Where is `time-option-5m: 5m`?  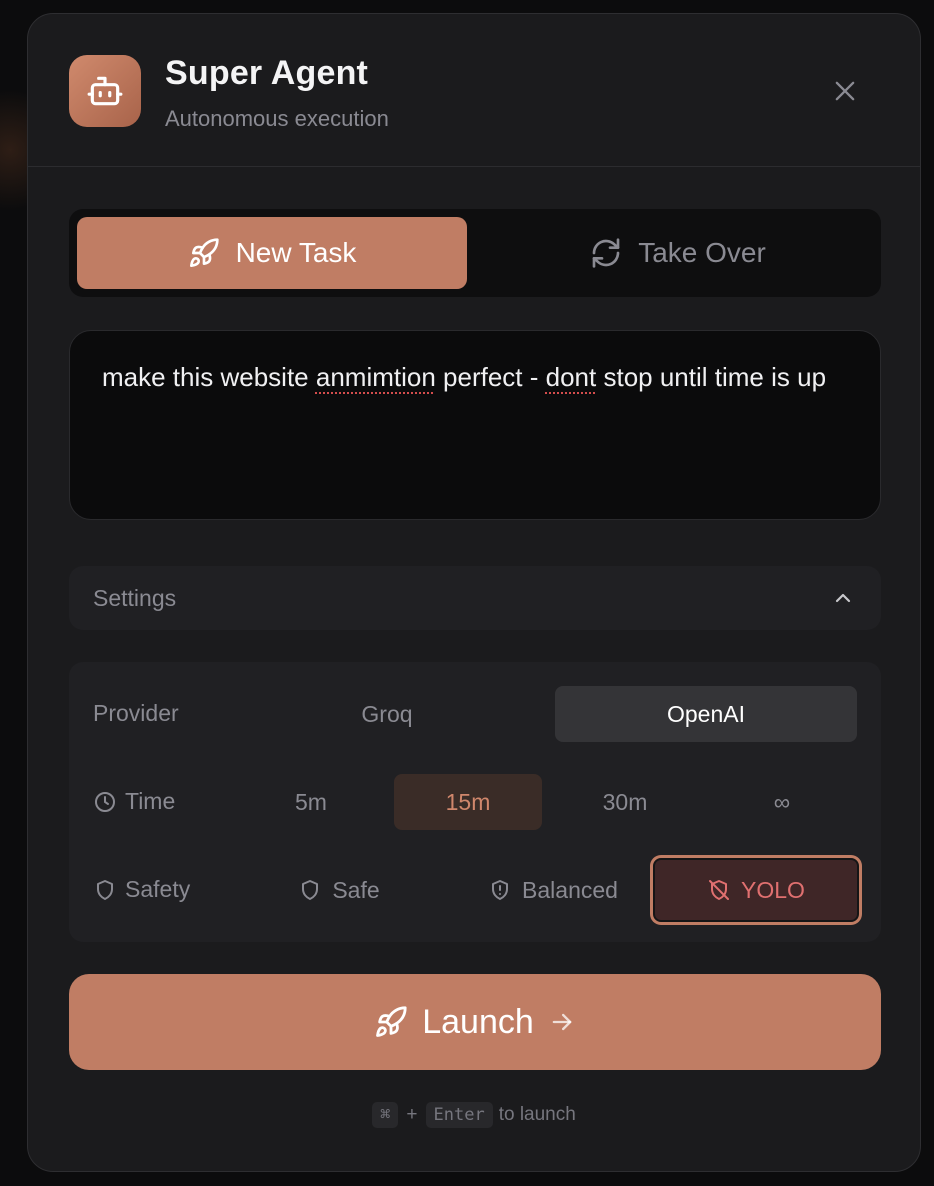
time-option-5m: 5m is located at coordinates (311, 802).